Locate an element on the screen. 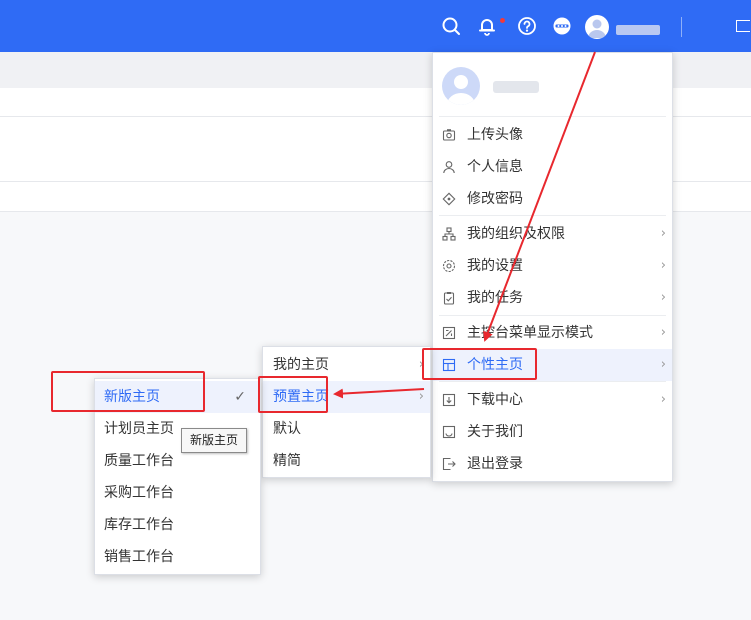  more-icon is located at coordinates (562, 26).